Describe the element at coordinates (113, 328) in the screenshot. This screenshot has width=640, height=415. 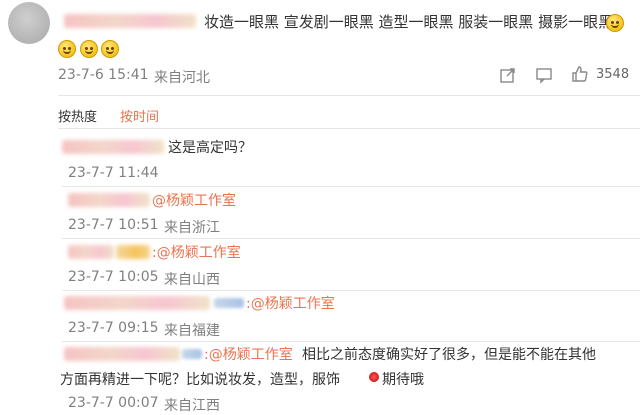
I see `comment-timestamp: 23-7-7 09:15` at that location.